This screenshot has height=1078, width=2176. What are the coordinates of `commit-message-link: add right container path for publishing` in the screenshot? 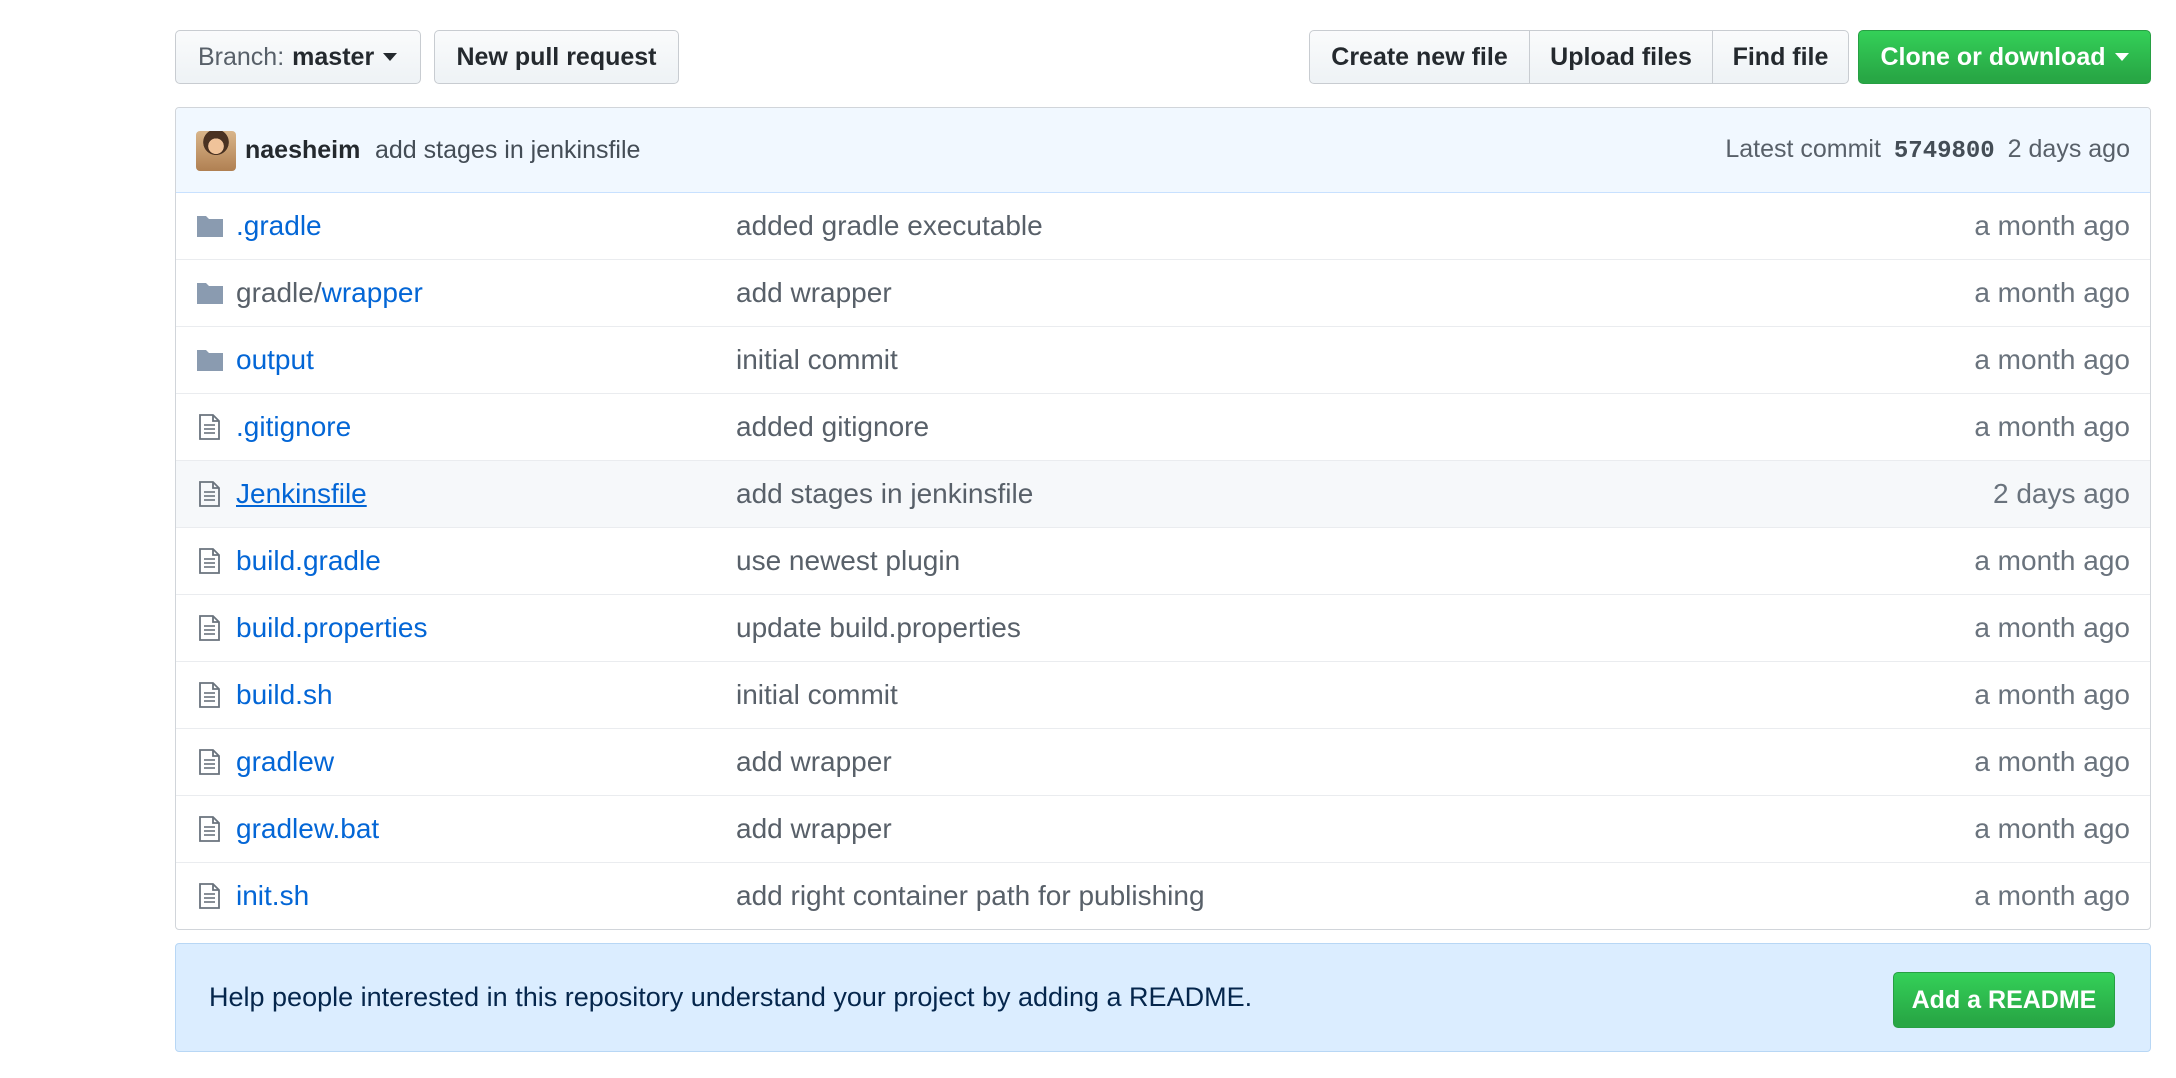 It's located at (970, 896).